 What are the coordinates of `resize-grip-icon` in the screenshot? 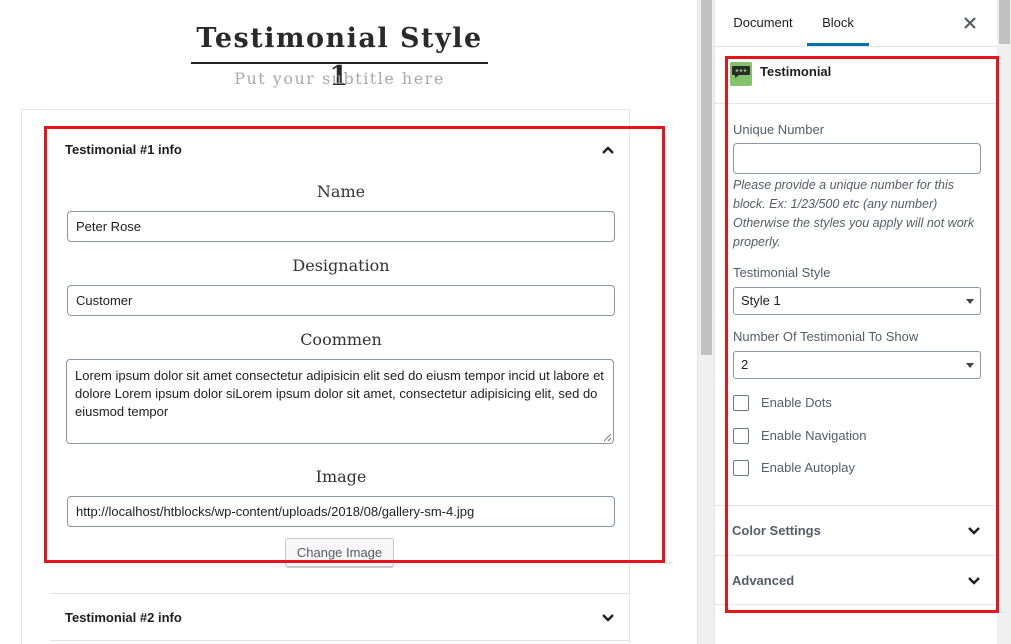 It's located at (607, 437).